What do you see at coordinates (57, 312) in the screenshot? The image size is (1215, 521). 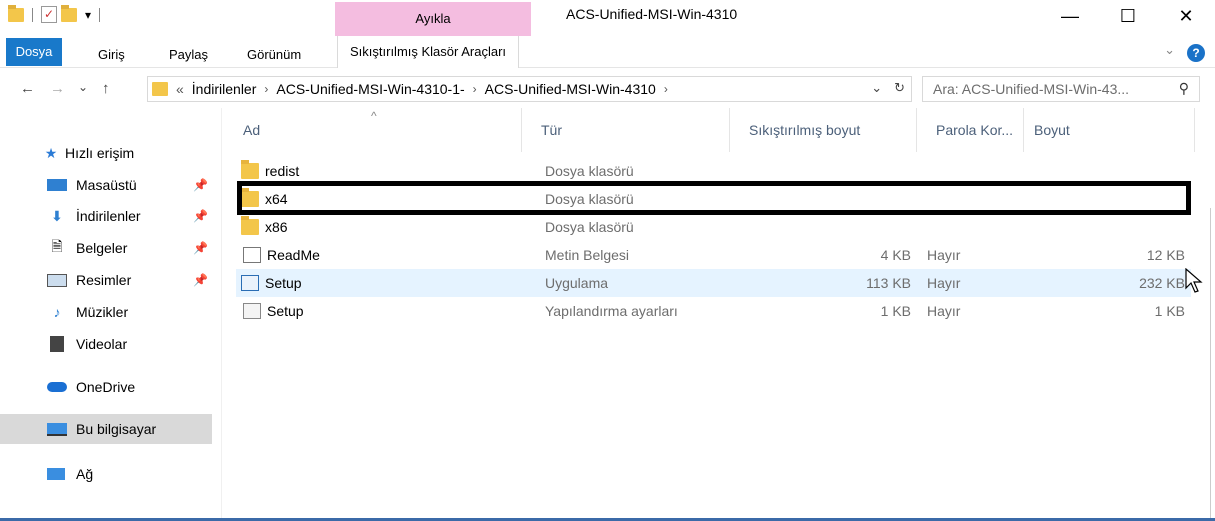 I see `music-icon: ♪` at bounding box center [57, 312].